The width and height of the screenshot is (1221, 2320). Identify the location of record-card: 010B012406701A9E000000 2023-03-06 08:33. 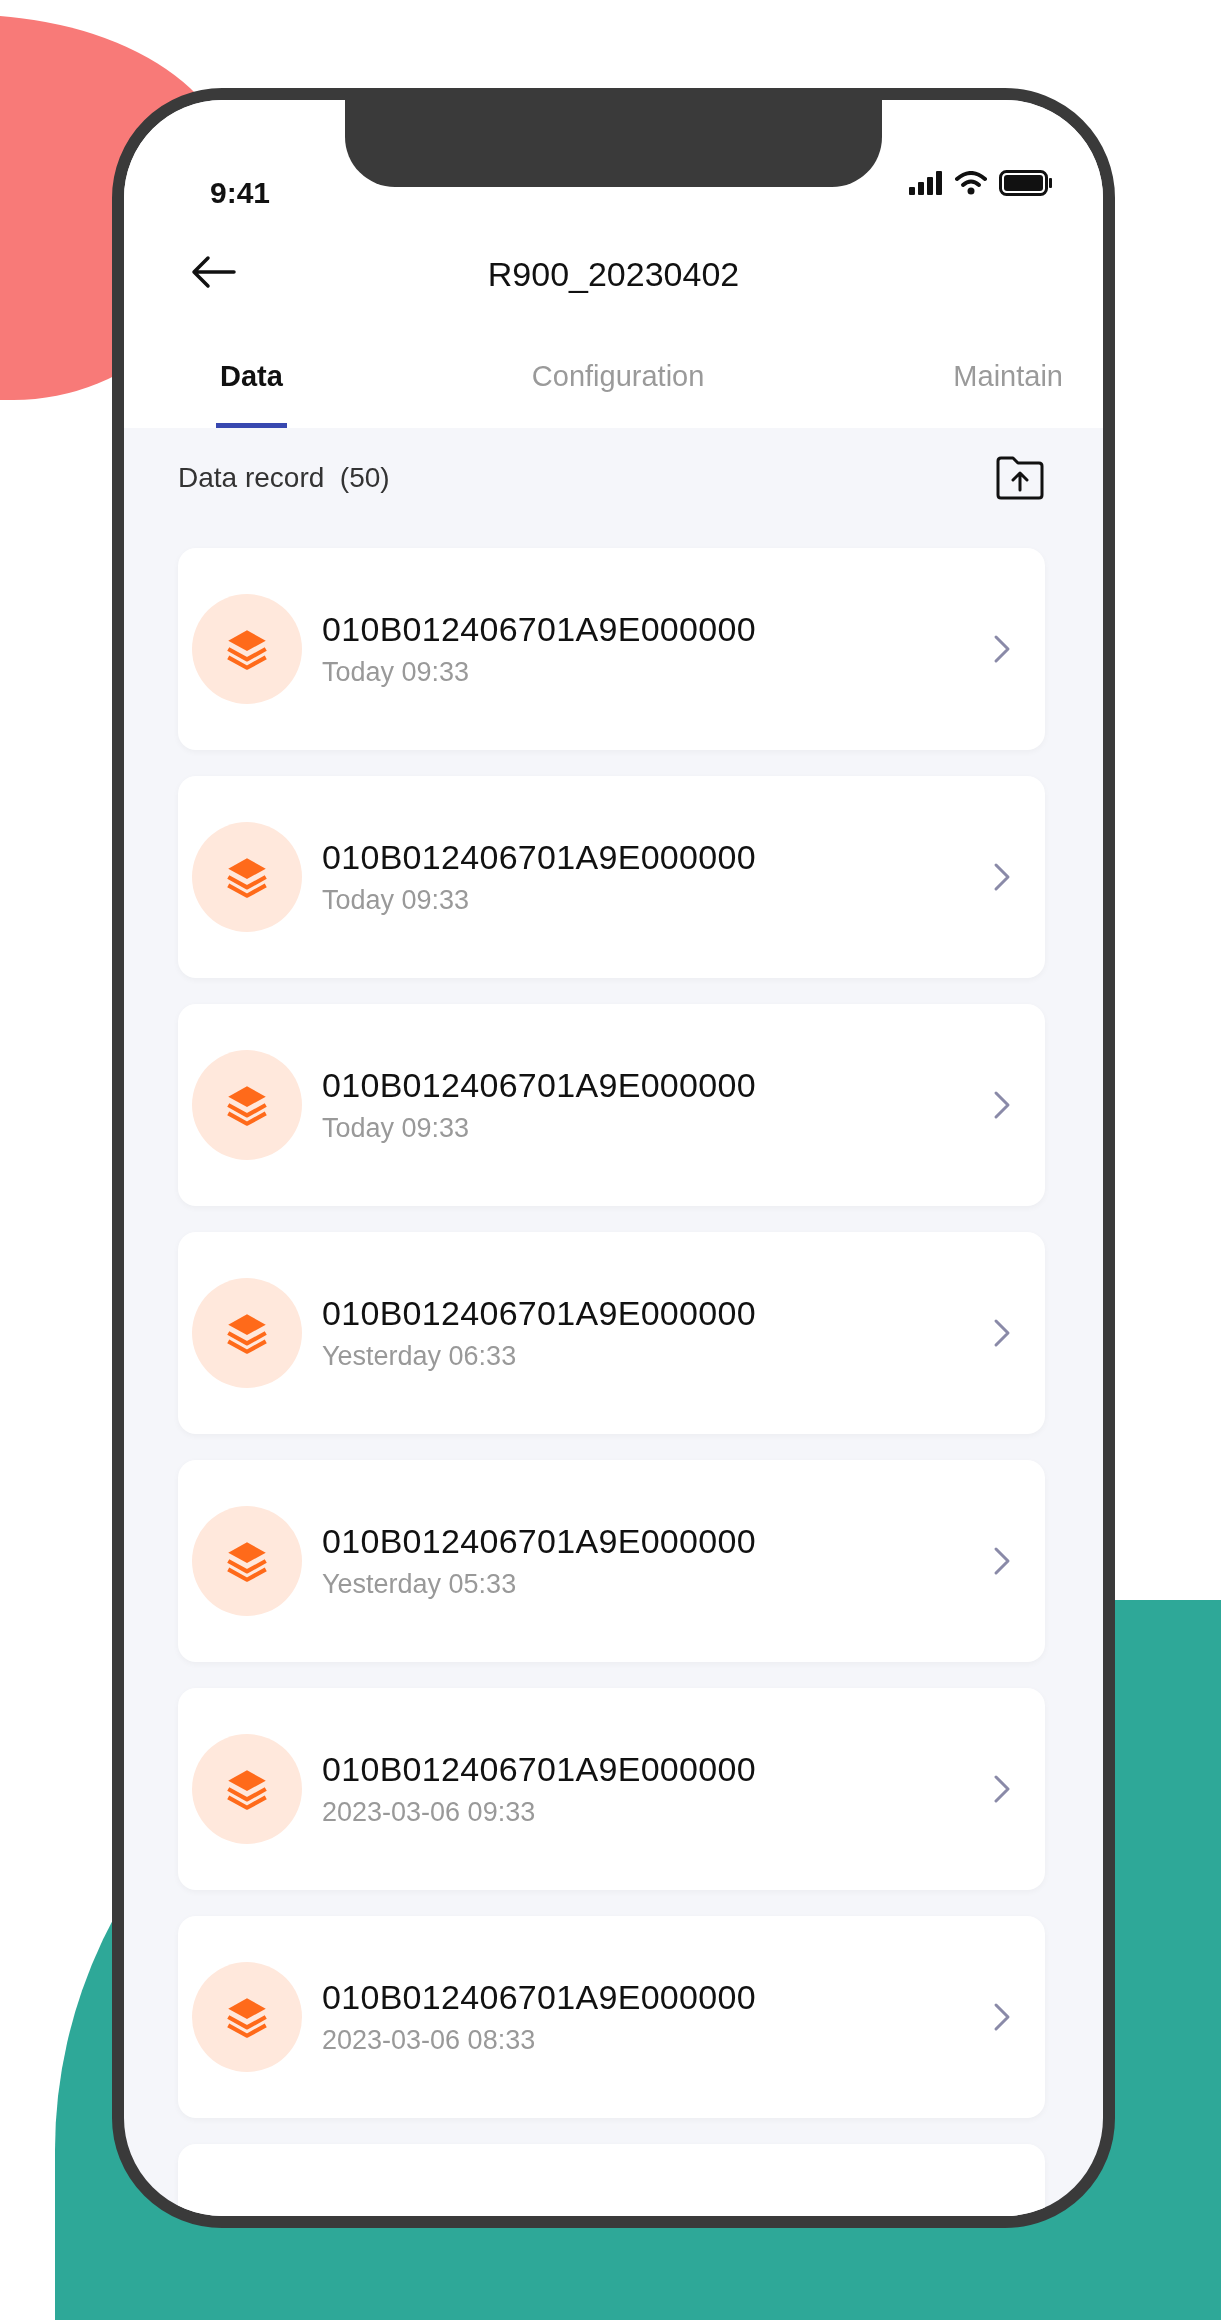
(611, 2017).